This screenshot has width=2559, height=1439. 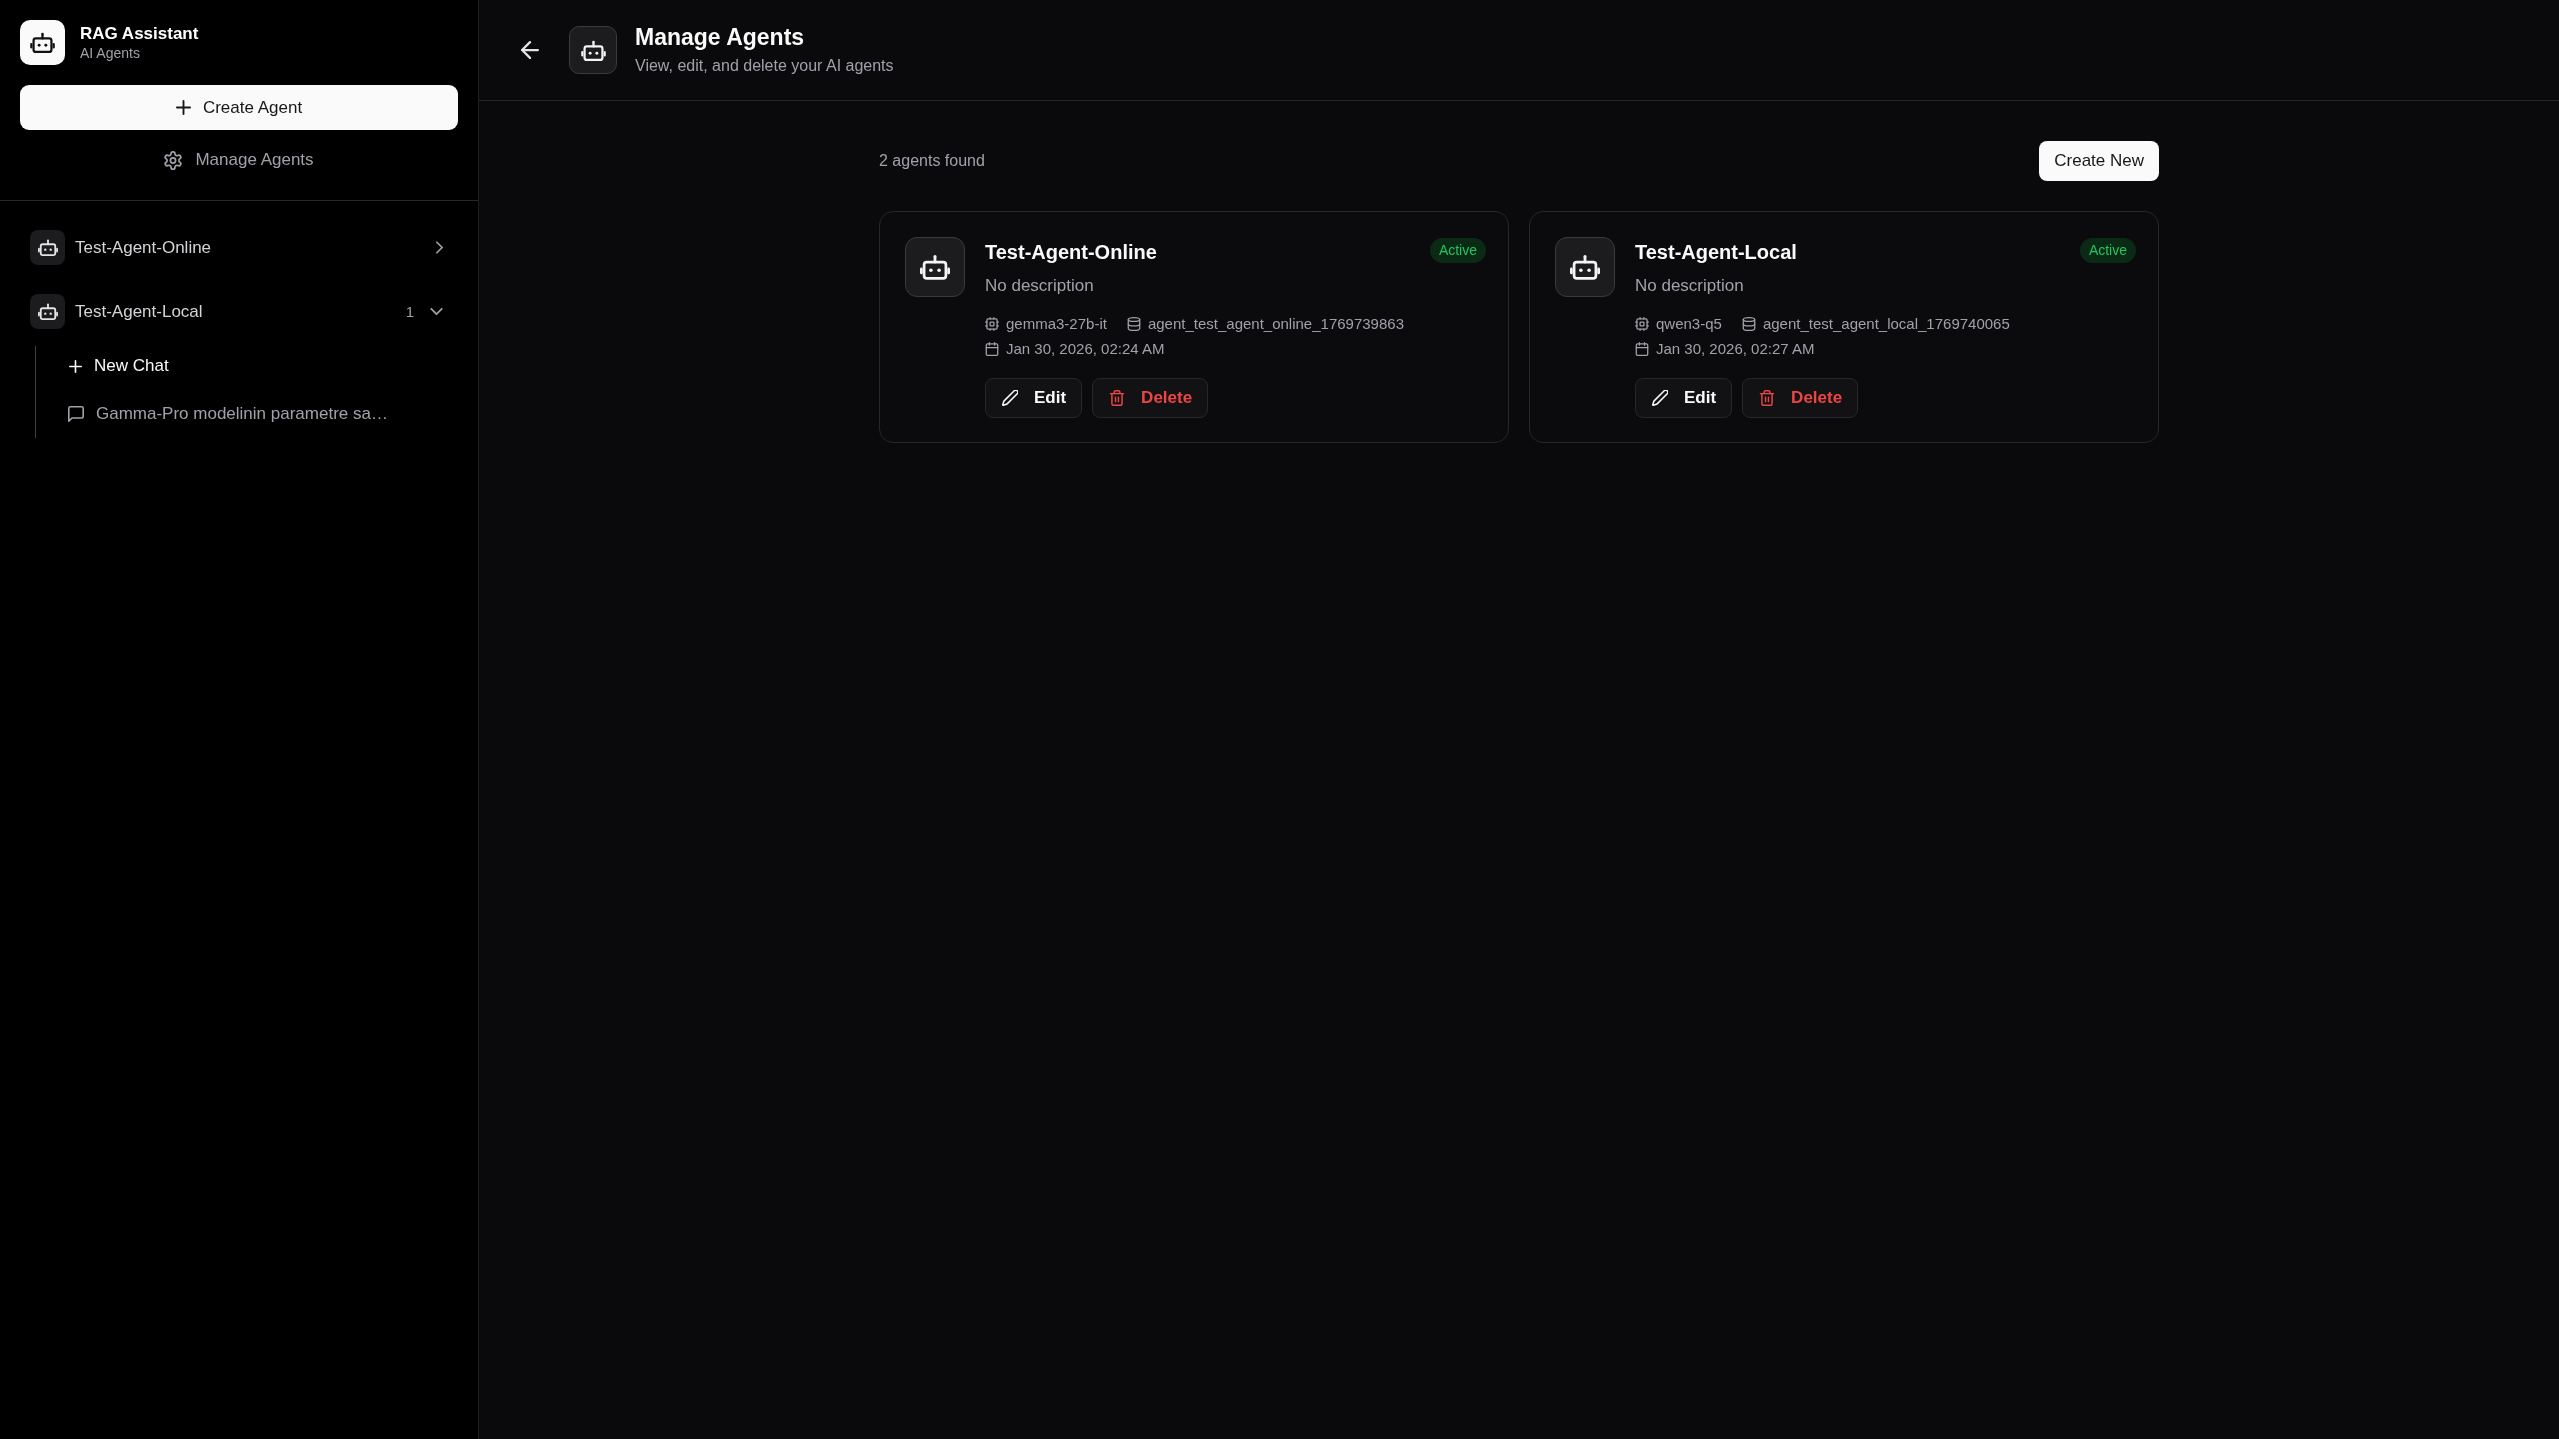 What do you see at coordinates (1886, 324) in the screenshot?
I see `collection-name: agent_test_agent_local_1769740065` at bounding box center [1886, 324].